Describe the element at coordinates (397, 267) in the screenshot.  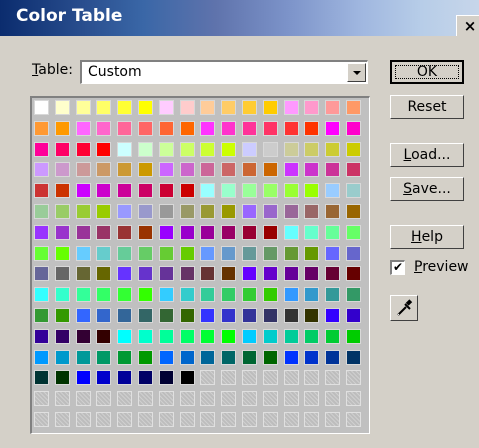
I see `preview-checkbox: ✔` at that location.